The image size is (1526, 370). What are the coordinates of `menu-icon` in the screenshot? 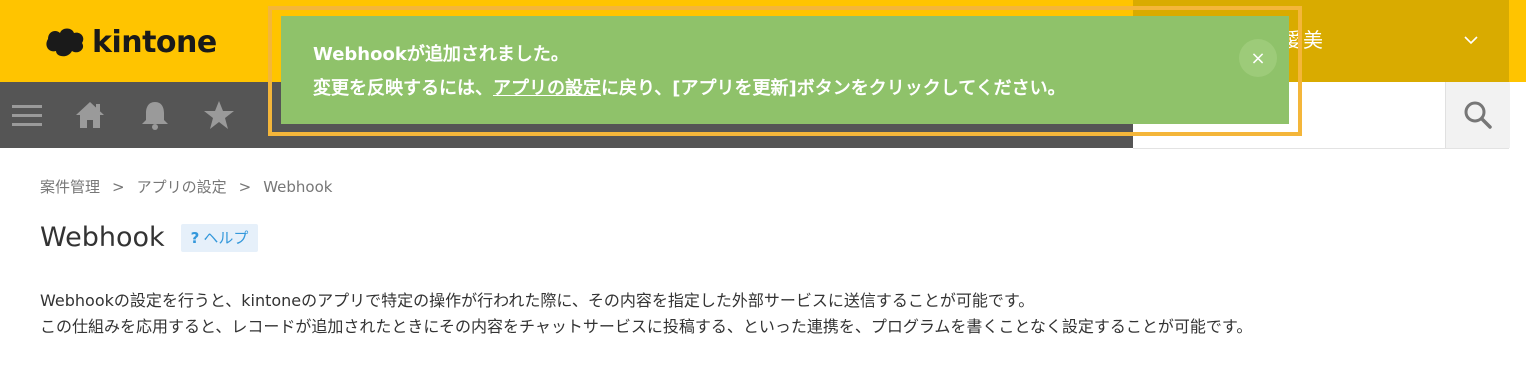 It's located at (27, 115).